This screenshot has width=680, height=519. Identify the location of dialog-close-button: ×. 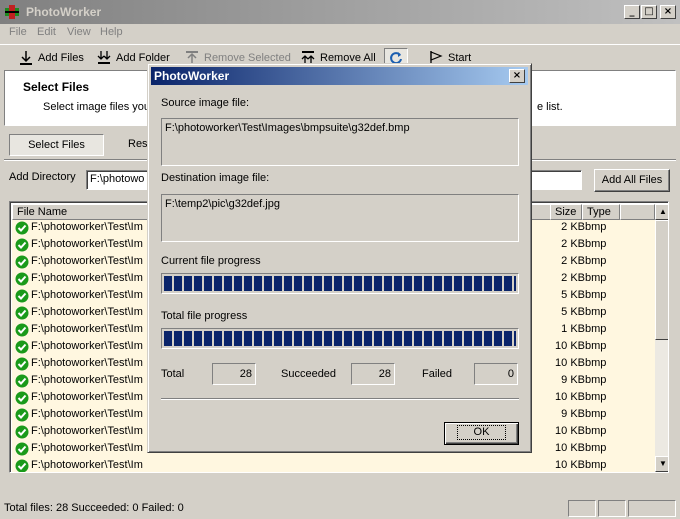
(517, 76).